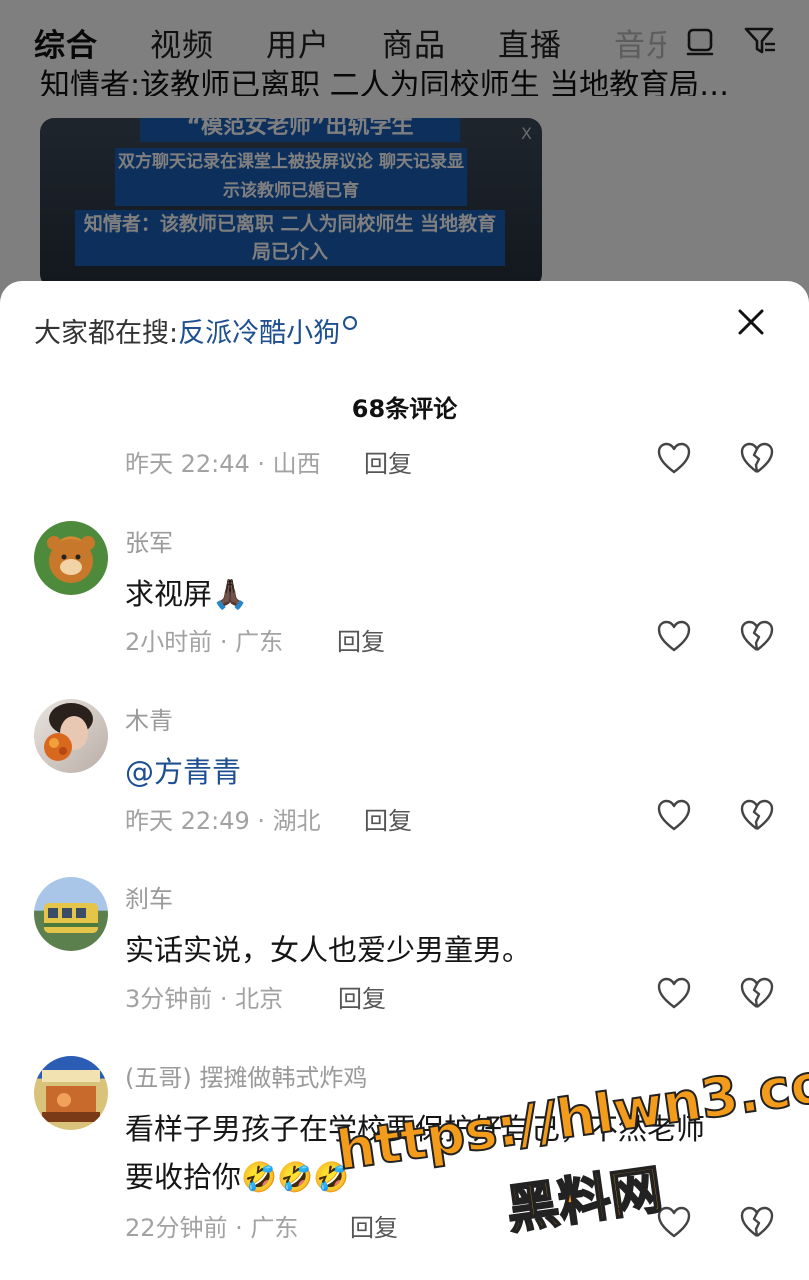  I want to click on comment-meta: 22分钟前 · 广东, so click(212, 1228).